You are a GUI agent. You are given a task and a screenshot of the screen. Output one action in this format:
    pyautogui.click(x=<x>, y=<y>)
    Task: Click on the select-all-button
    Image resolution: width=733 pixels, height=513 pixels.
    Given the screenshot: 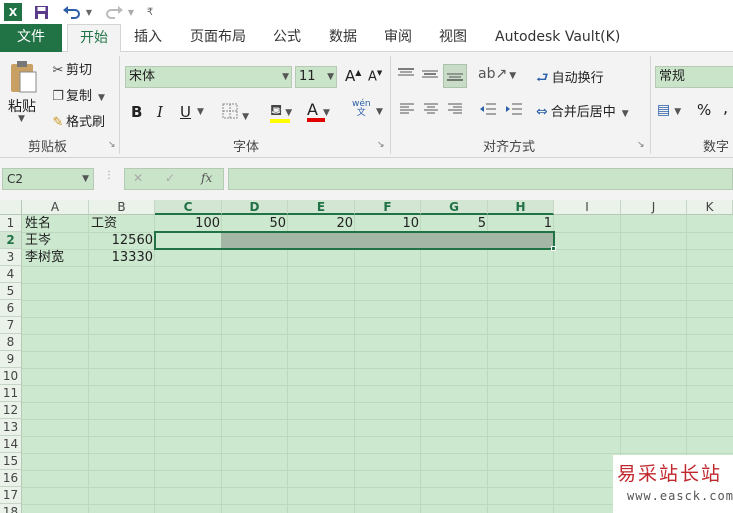 What is the action you would take?
    pyautogui.click(x=11, y=207)
    